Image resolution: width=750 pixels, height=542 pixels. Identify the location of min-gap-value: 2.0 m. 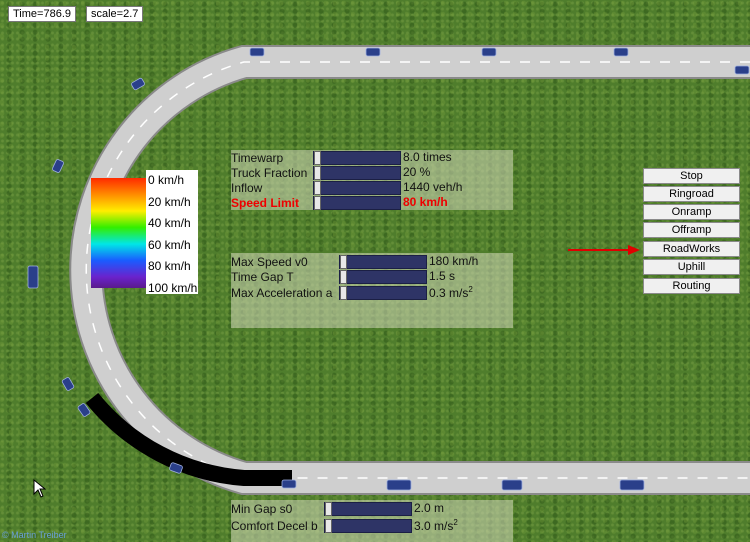
(429, 508).